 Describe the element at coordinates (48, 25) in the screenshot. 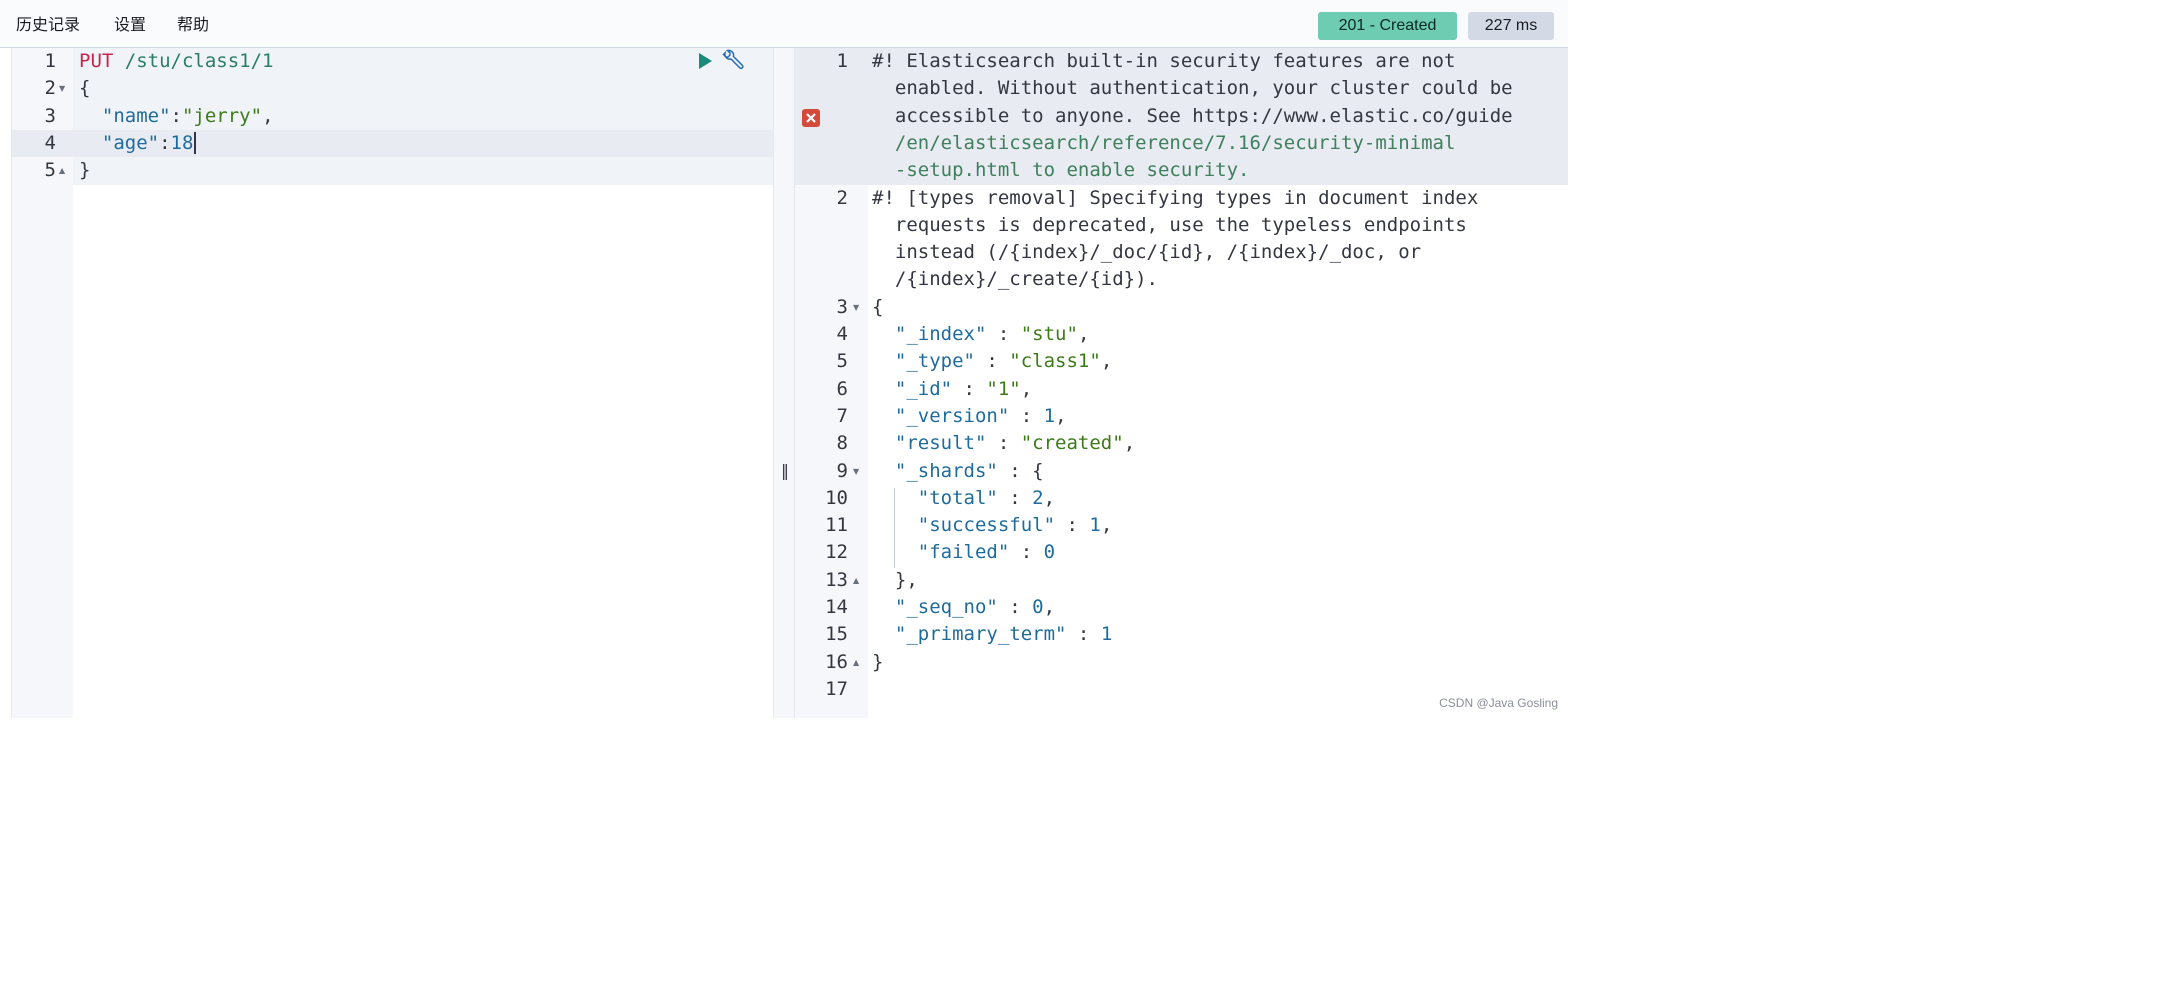

I see `menu-history: 历史记录` at that location.